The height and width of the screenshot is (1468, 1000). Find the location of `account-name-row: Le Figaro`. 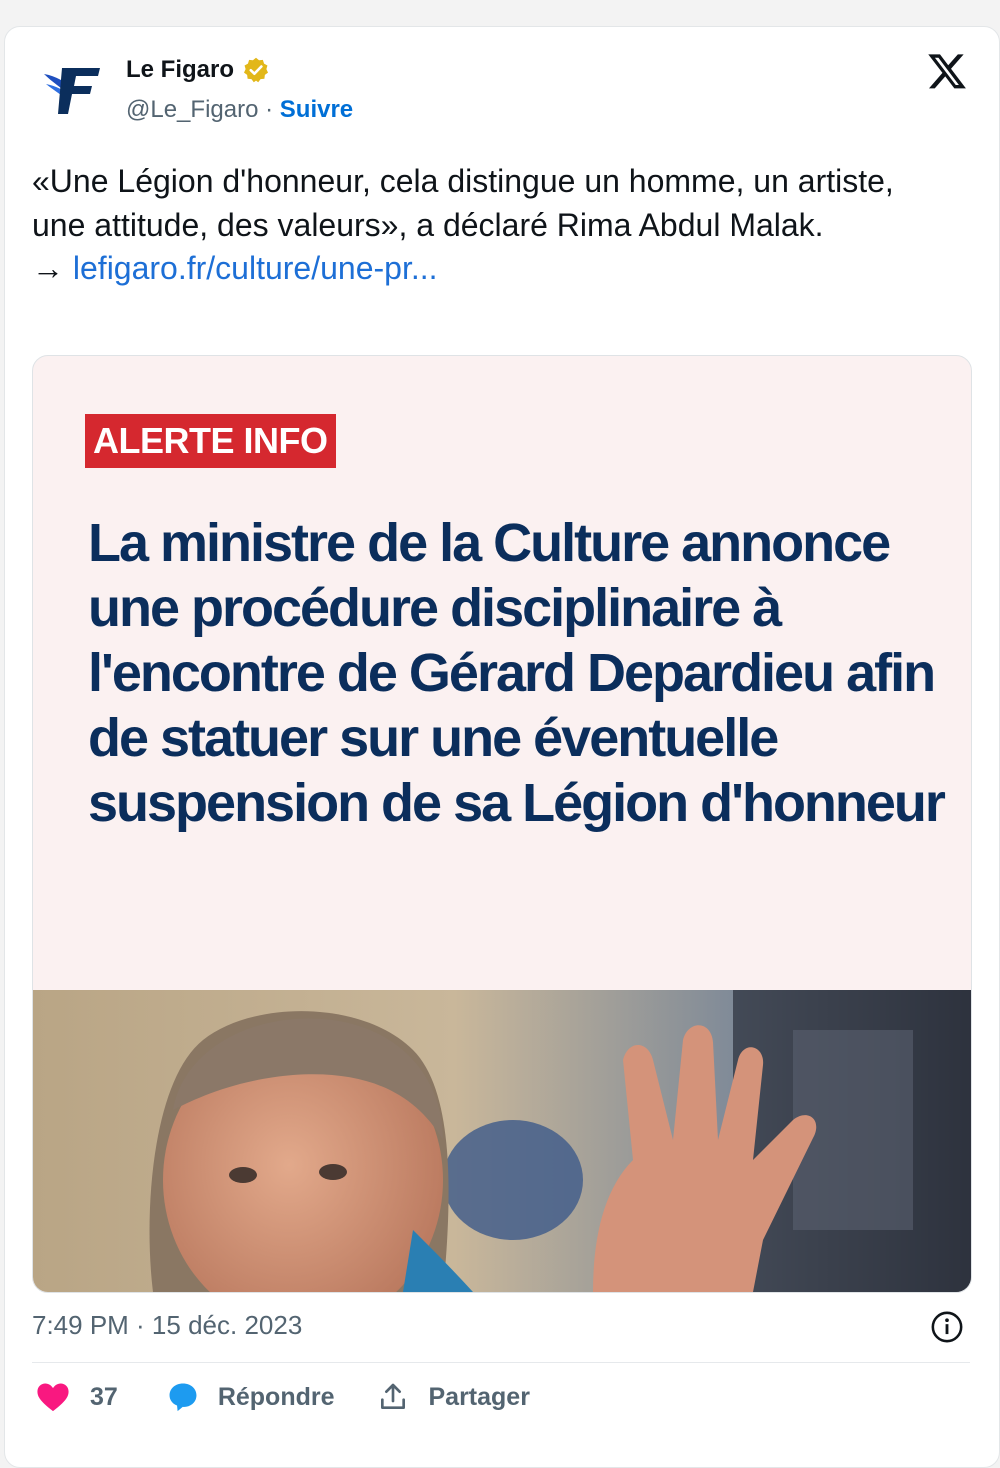

account-name-row: Le Figaro is located at coordinates (198, 70).